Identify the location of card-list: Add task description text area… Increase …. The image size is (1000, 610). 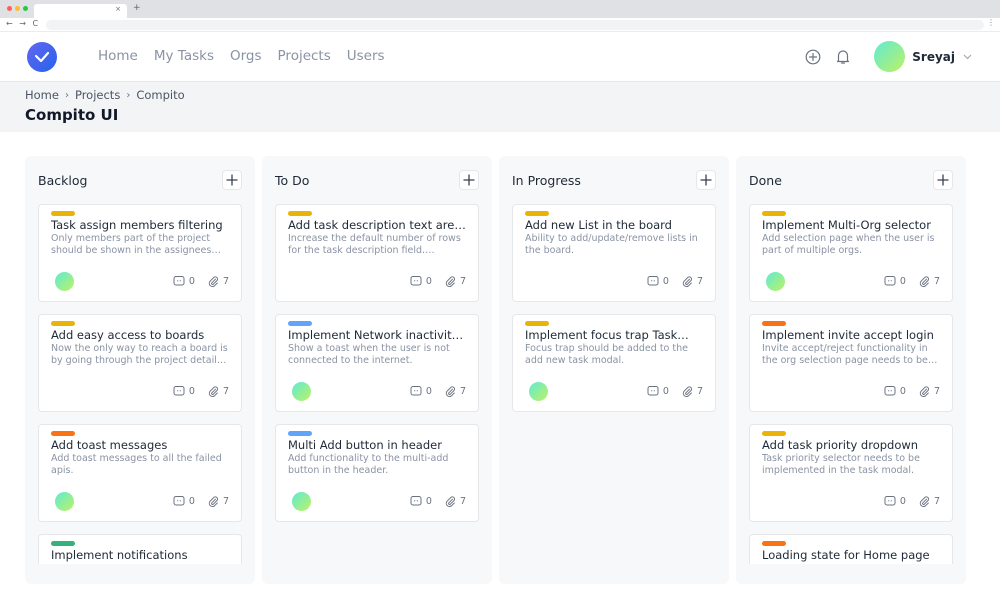
(377, 363).